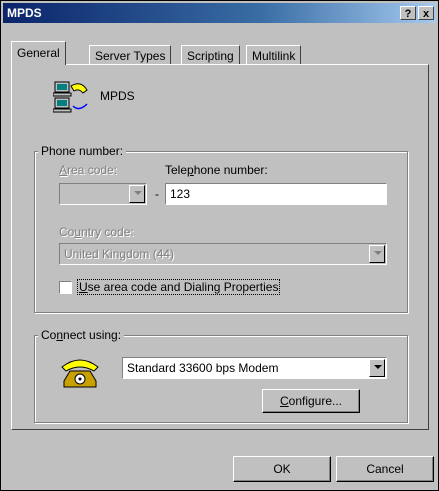 This screenshot has height=491, width=439. What do you see at coordinates (178, 287) in the screenshot?
I see `use-area-code-label: Use area code and Dialing Properties` at bounding box center [178, 287].